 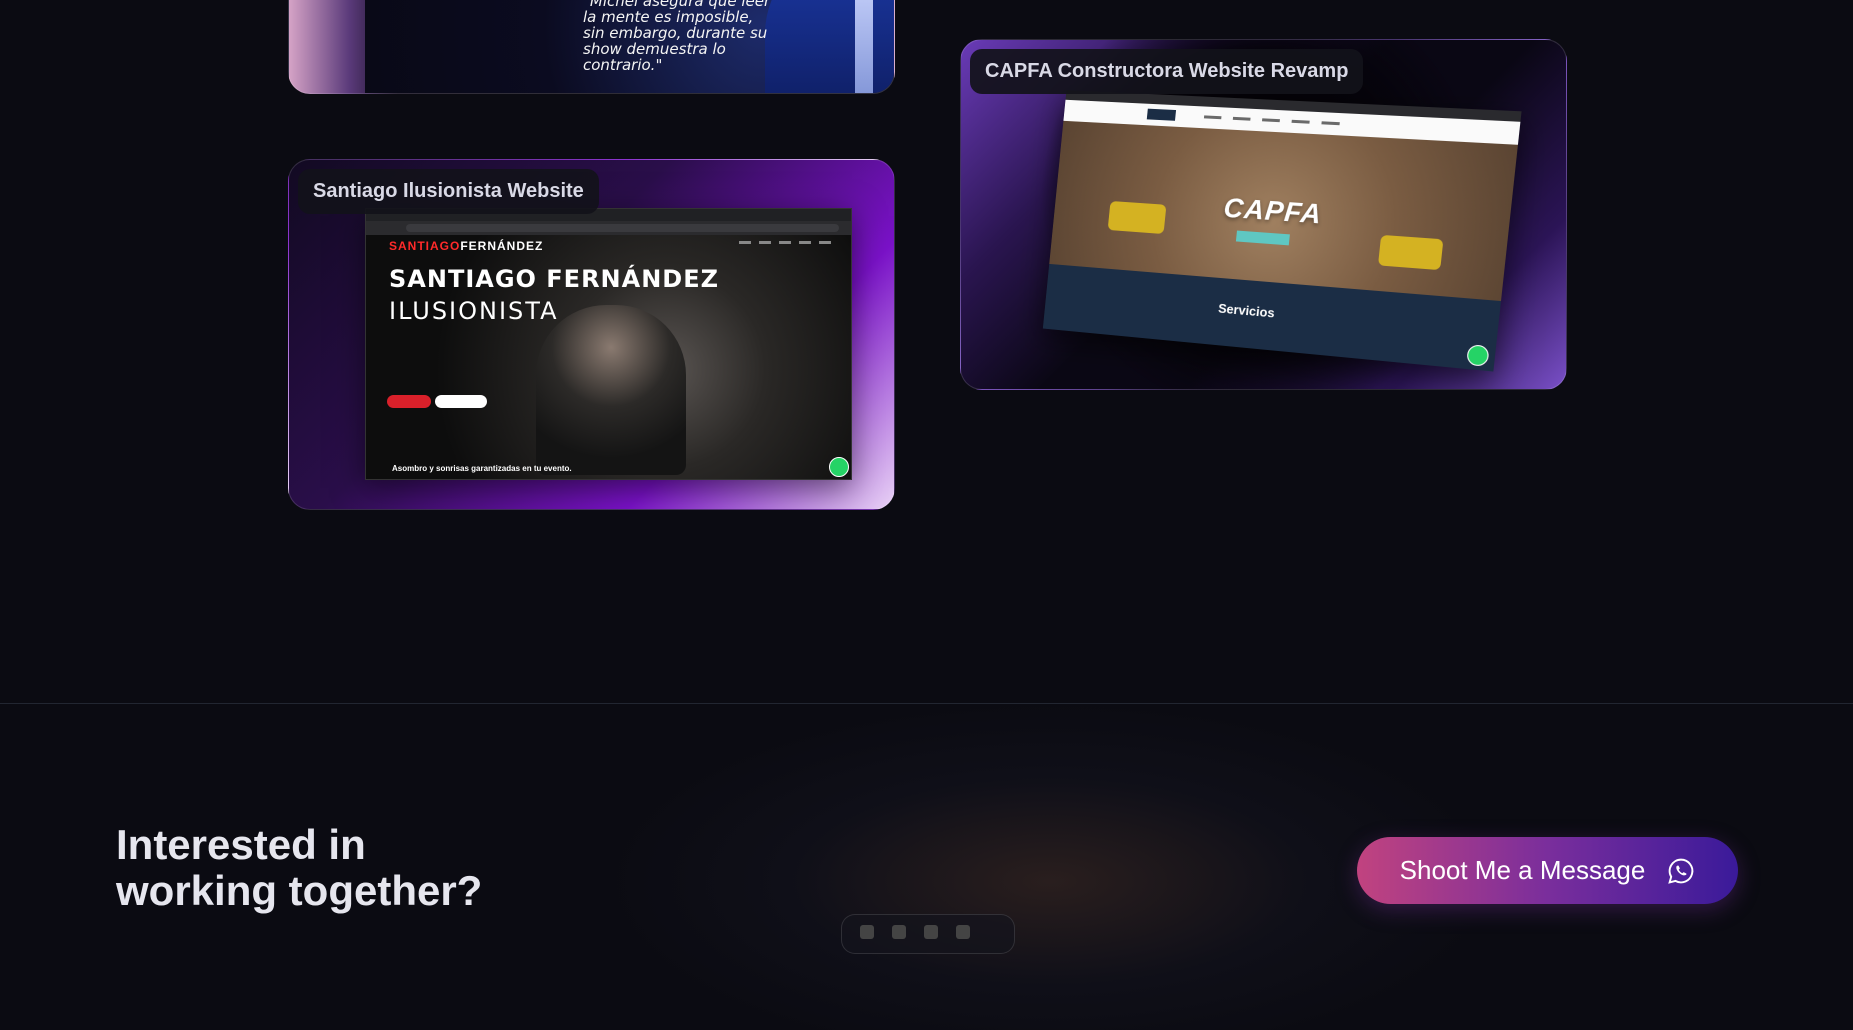 I want to click on browser-urlbar, so click(x=608, y=228).